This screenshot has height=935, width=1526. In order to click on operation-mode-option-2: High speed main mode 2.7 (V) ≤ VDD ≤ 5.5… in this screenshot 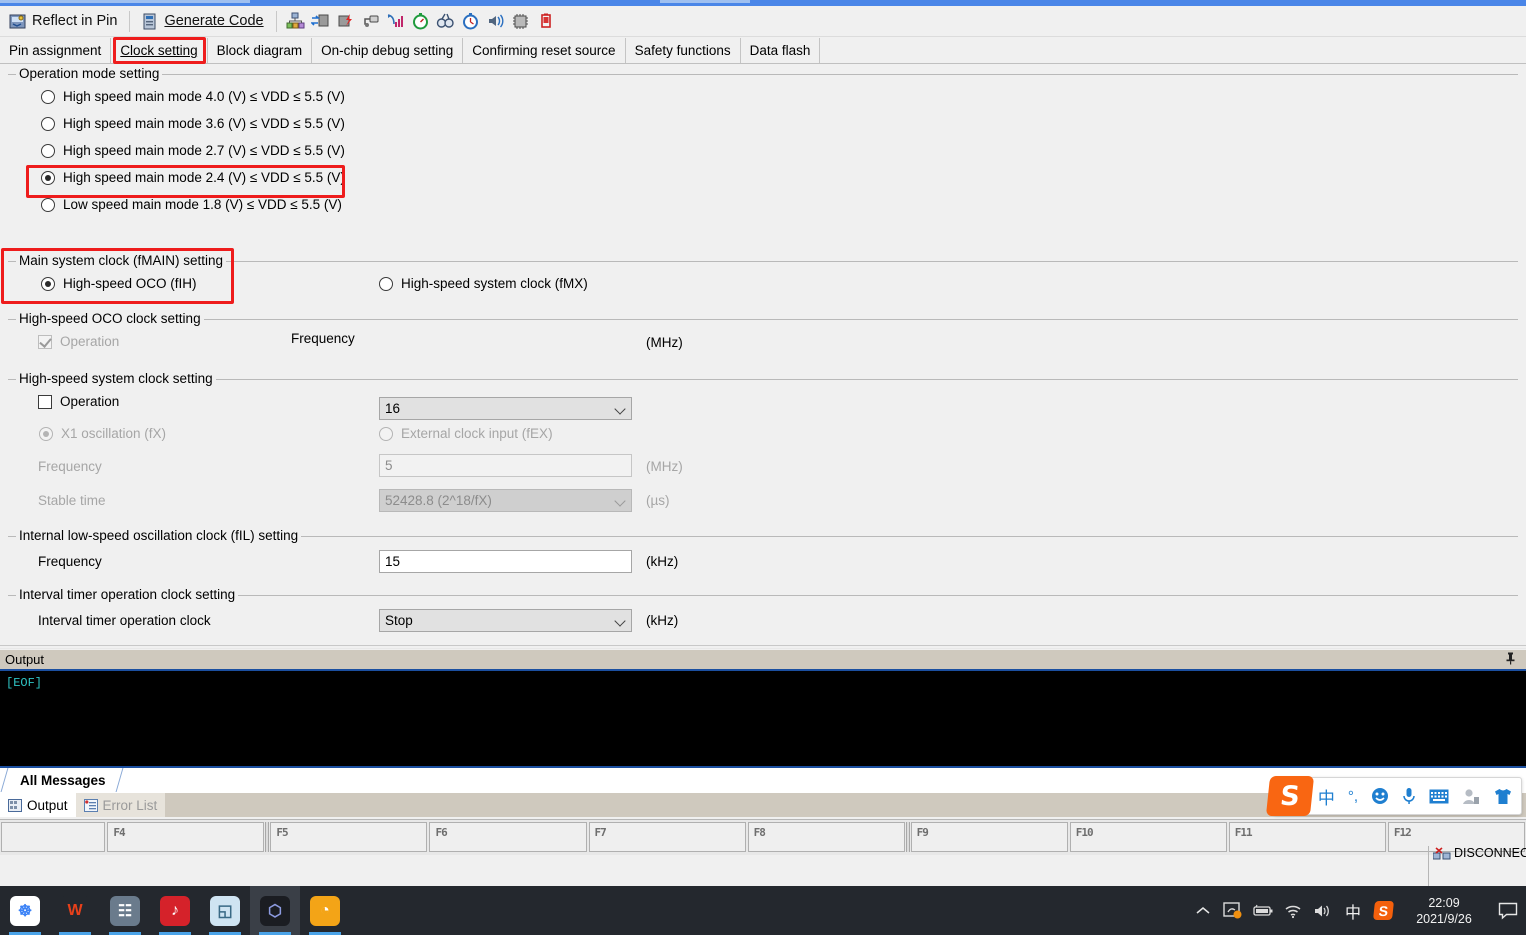, I will do `click(193, 150)`.